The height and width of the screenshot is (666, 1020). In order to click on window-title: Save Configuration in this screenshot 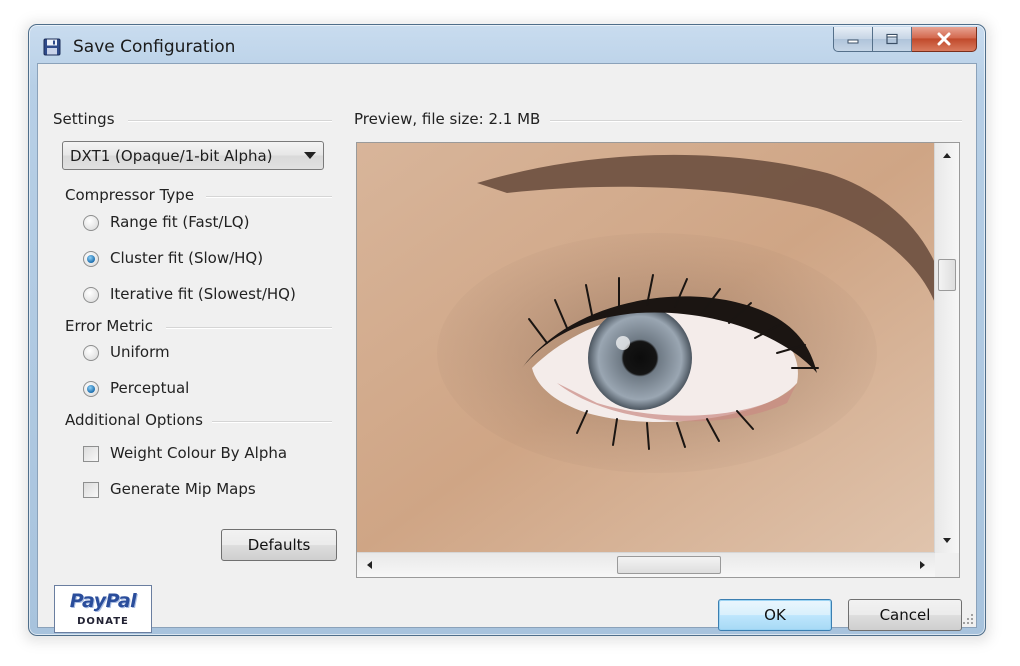, I will do `click(154, 47)`.